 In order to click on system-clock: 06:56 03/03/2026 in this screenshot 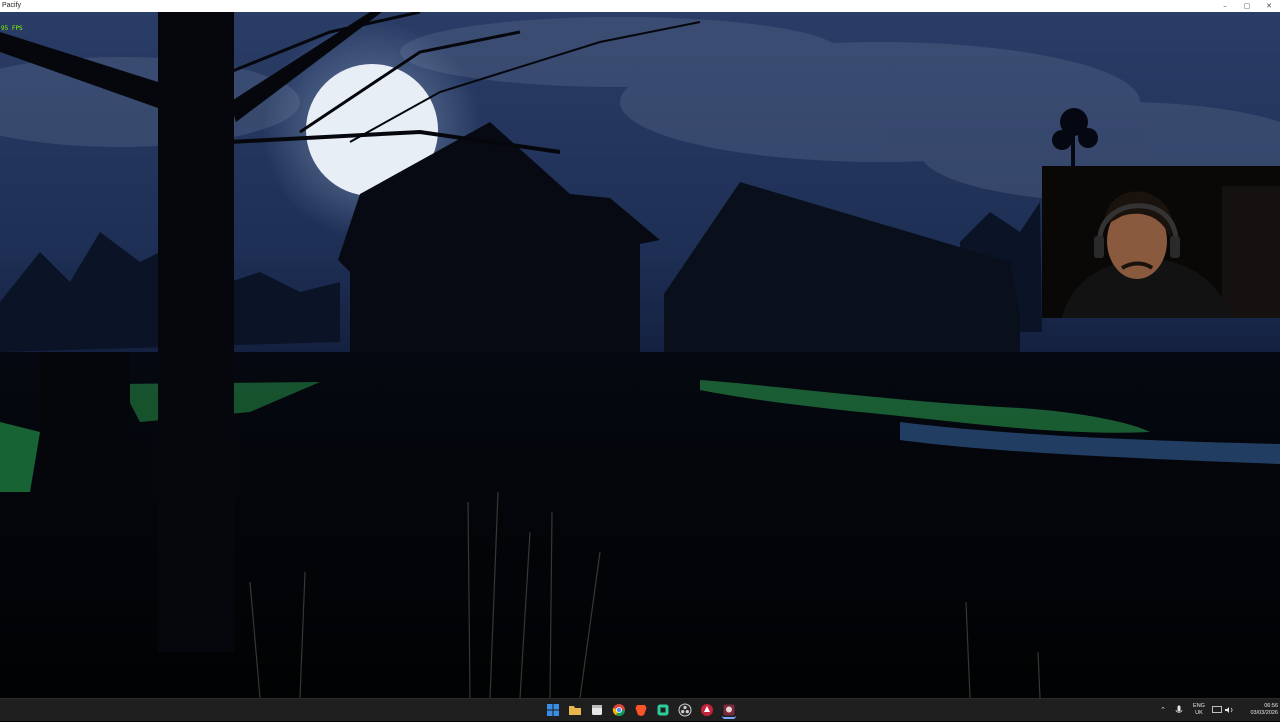, I will do `click(1258, 709)`.